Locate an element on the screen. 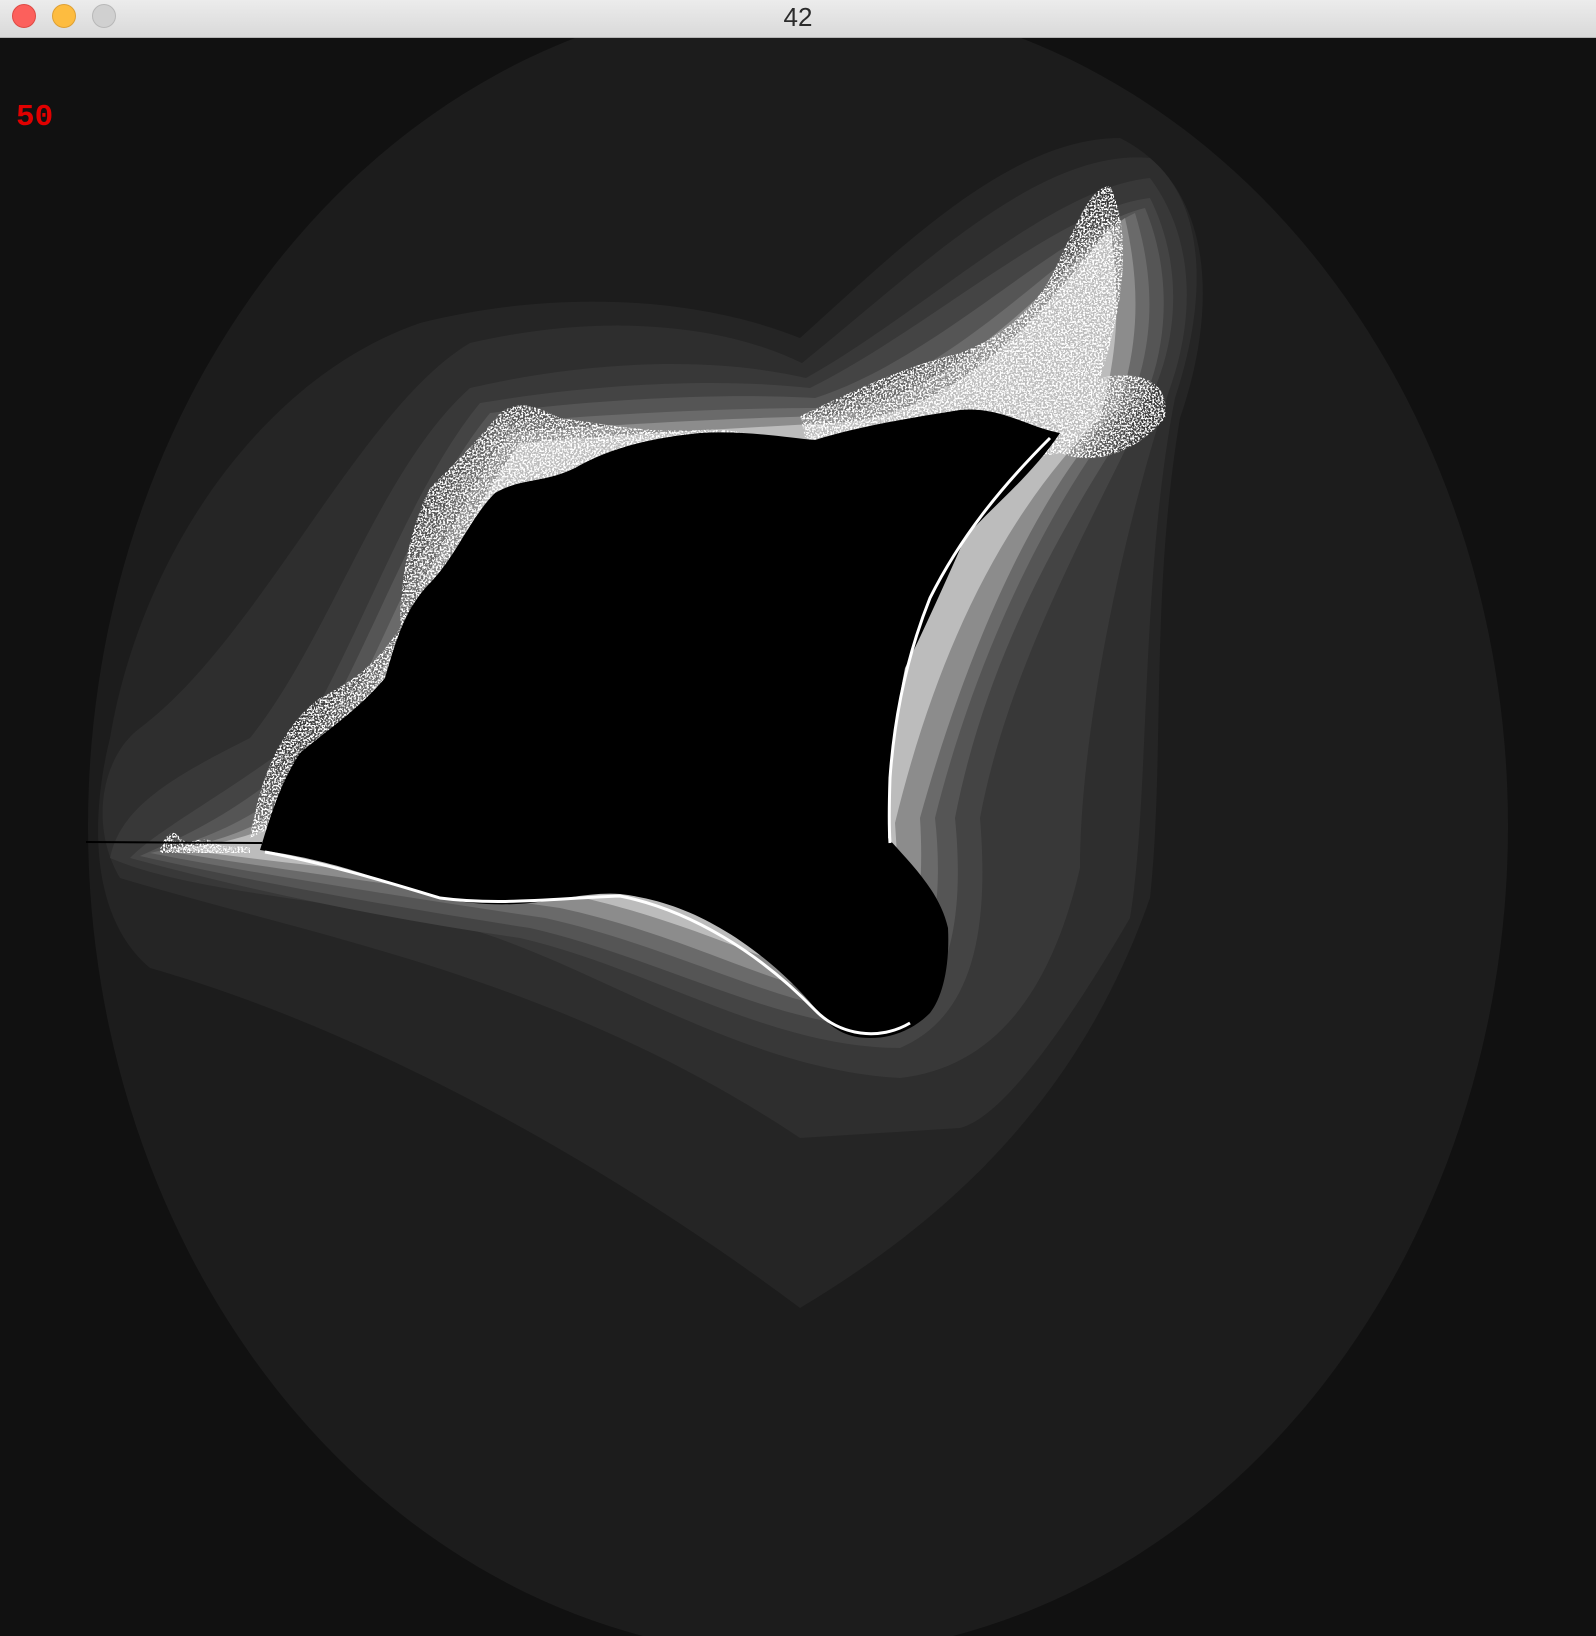 This screenshot has height=1636, width=1596. window-title: 42 is located at coordinates (798, 17).